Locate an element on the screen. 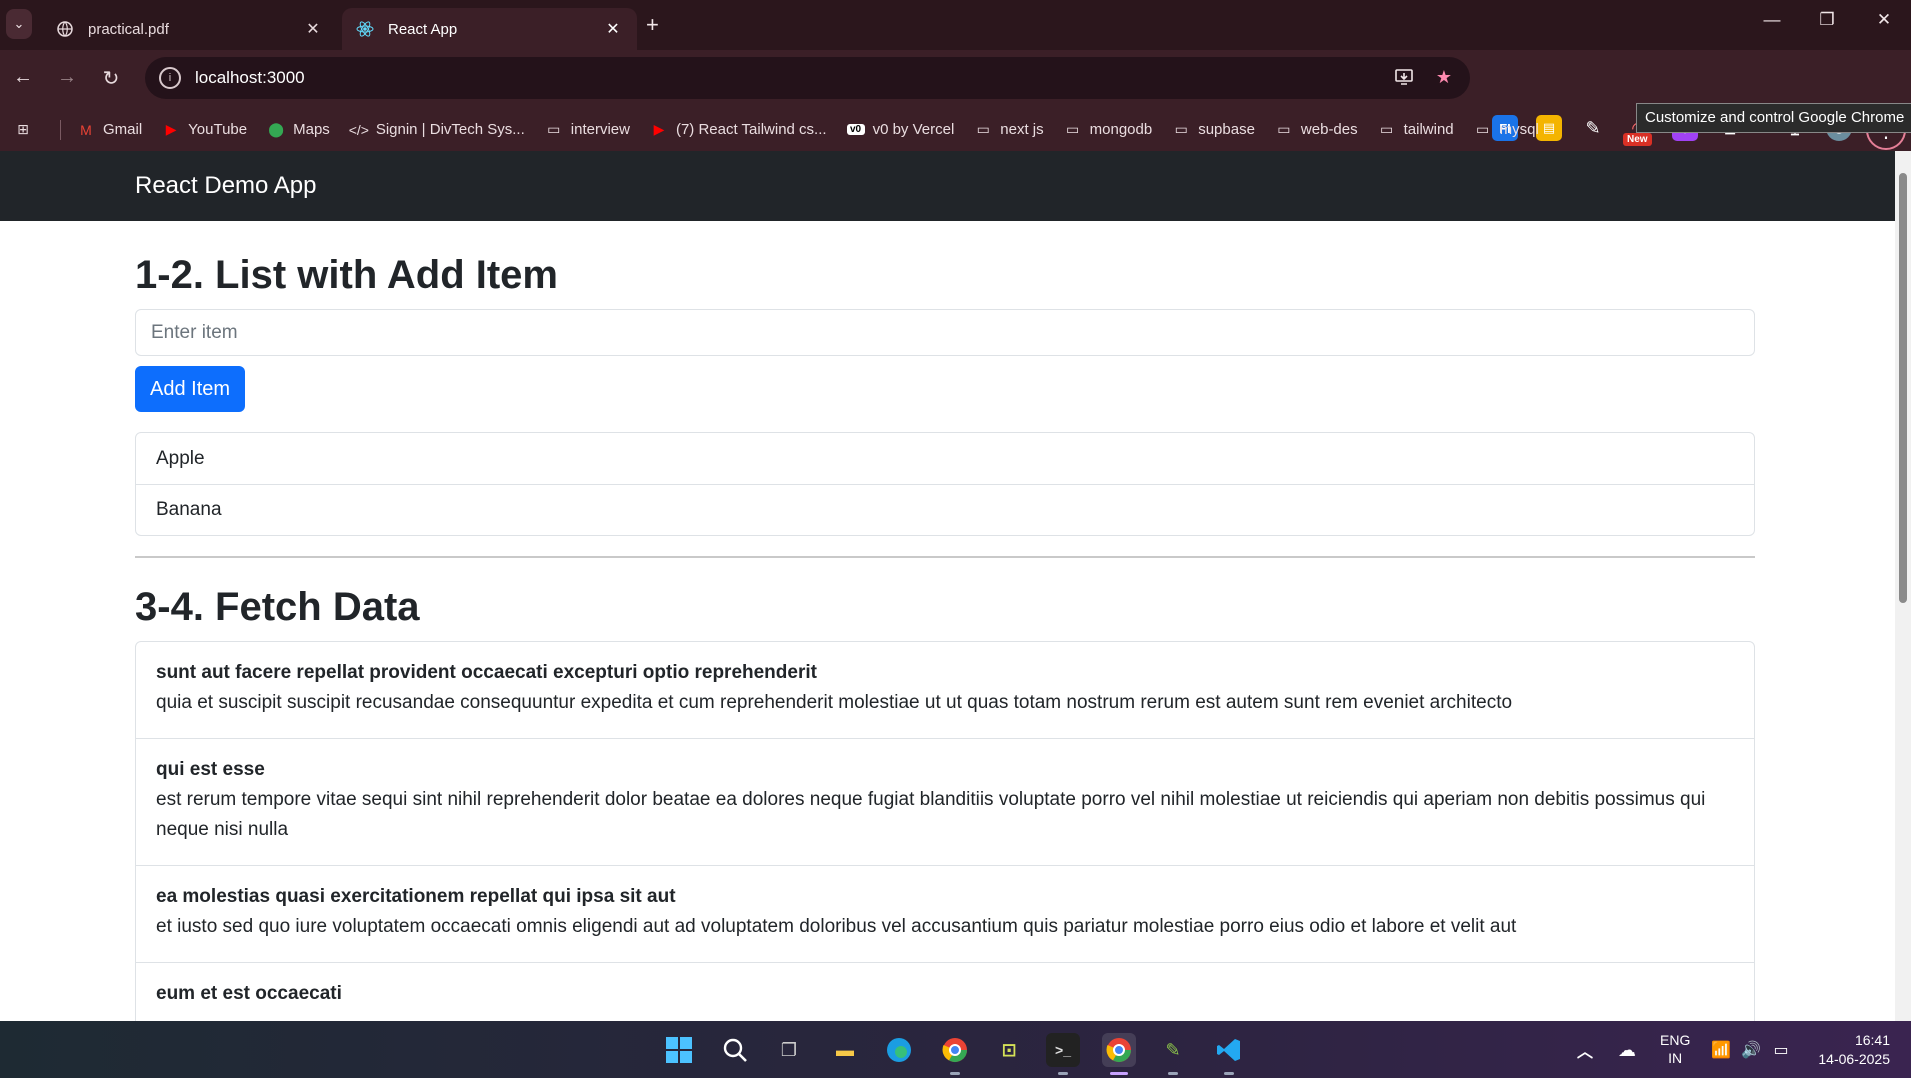  bookmark-label: Maps is located at coordinates (311, 129).